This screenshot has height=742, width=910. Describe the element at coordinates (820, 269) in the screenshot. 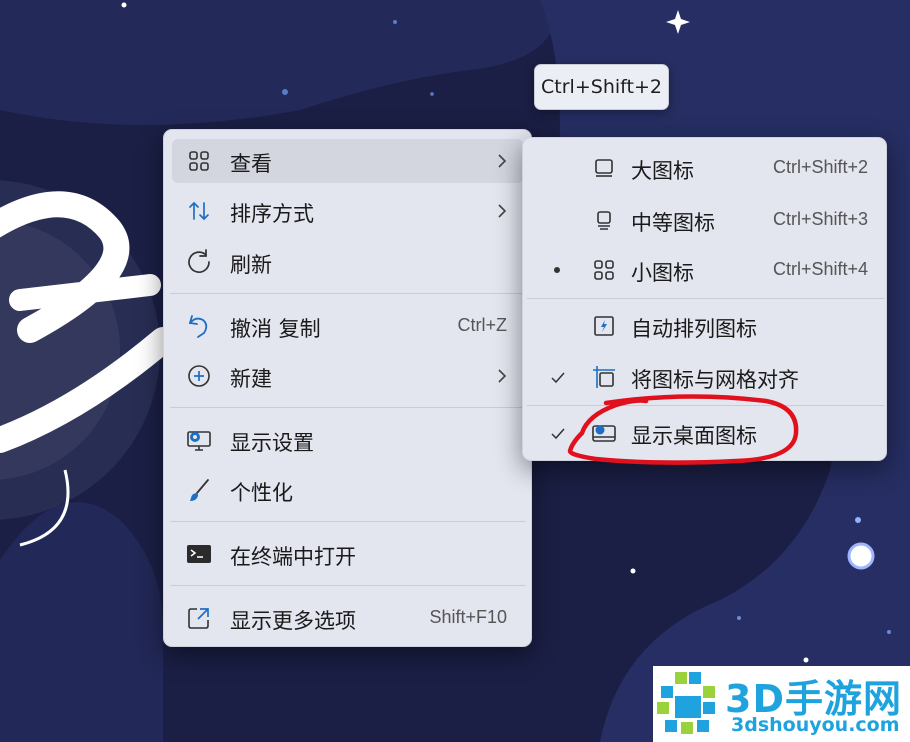

I see `shortcut-label: Ctrl+Shift+4` at that location.